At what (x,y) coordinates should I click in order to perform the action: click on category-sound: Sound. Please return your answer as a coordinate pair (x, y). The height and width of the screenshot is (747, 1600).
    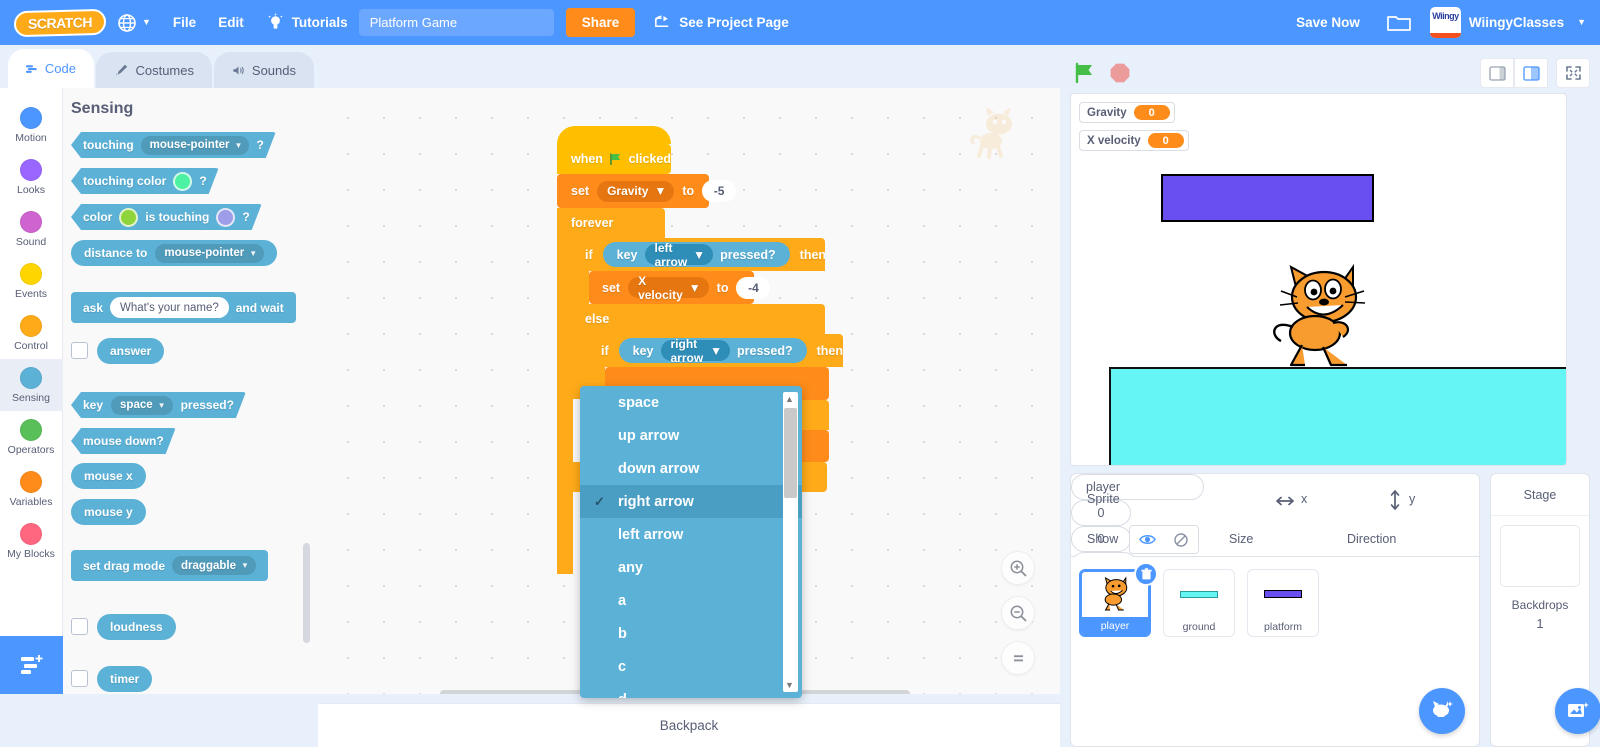
    Looking at the image, I should click on (31, 229).